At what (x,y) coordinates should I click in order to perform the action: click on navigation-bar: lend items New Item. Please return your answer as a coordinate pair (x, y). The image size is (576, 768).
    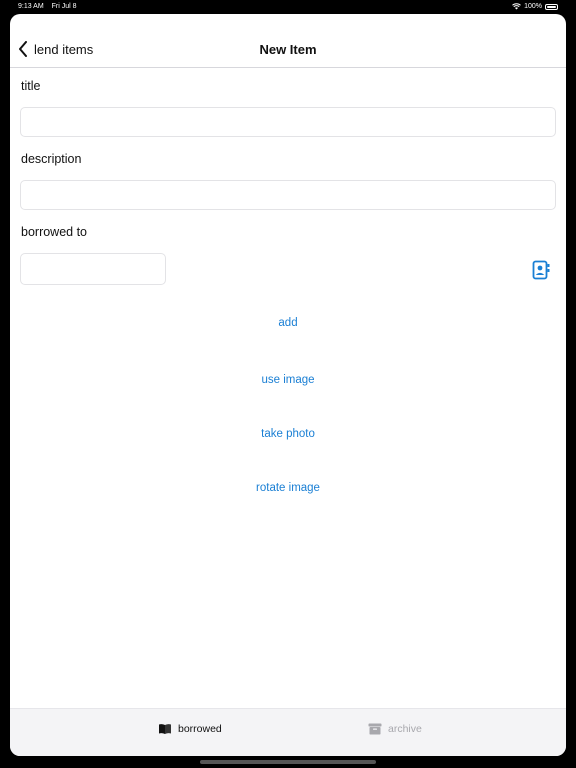
    Looking at the image, I should click on (288, 41).